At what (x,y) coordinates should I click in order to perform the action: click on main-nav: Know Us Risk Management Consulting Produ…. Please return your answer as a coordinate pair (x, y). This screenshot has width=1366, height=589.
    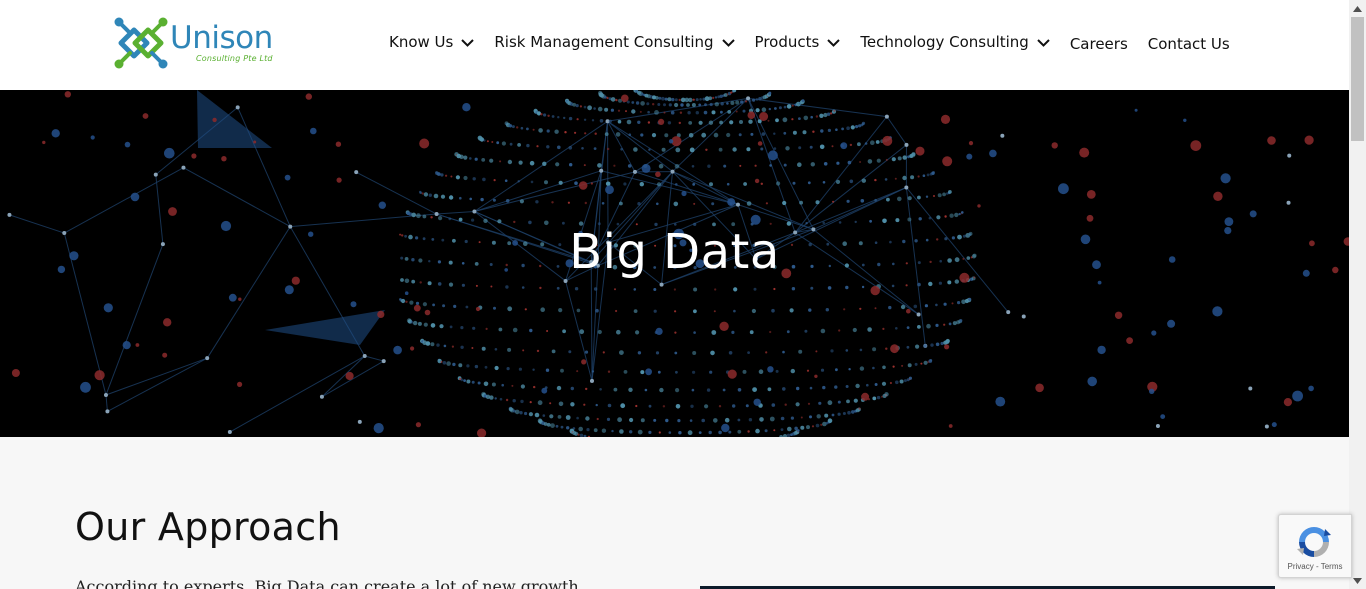
    Looking at the image, I should click on (809, 42).